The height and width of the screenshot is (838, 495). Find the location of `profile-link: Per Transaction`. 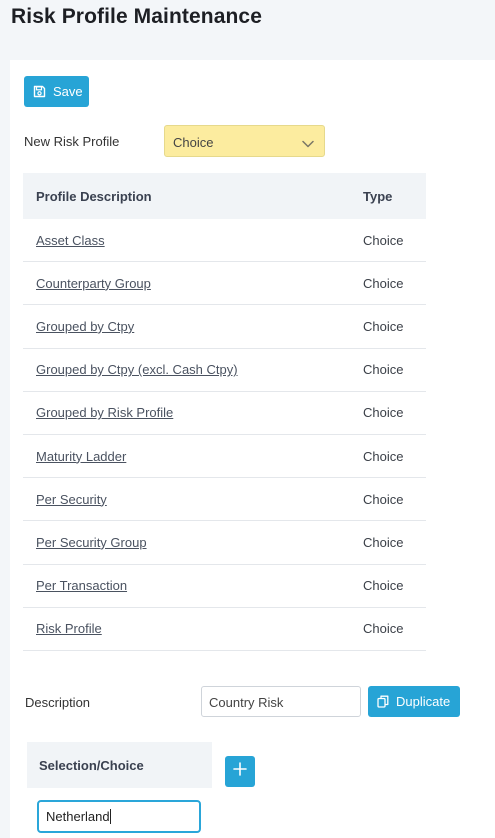

profile-link: Per Transaction is located at coordinates (81, 585).